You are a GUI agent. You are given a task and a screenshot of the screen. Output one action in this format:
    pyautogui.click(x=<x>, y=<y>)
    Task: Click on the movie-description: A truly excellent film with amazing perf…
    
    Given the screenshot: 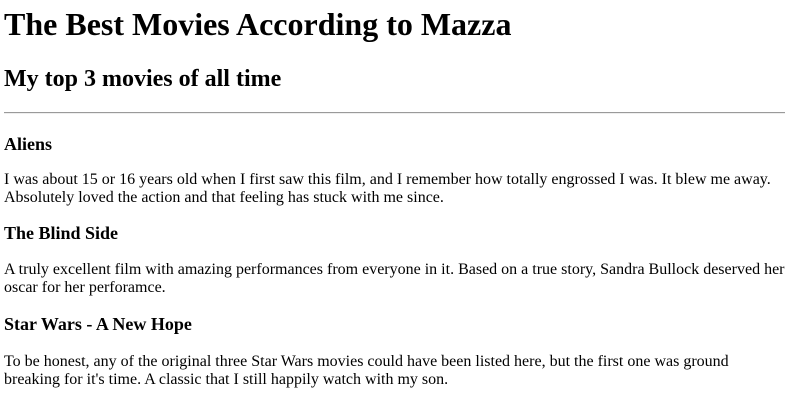 What is the action you would take?
    pyautogui.click(x=394, y=278)
    